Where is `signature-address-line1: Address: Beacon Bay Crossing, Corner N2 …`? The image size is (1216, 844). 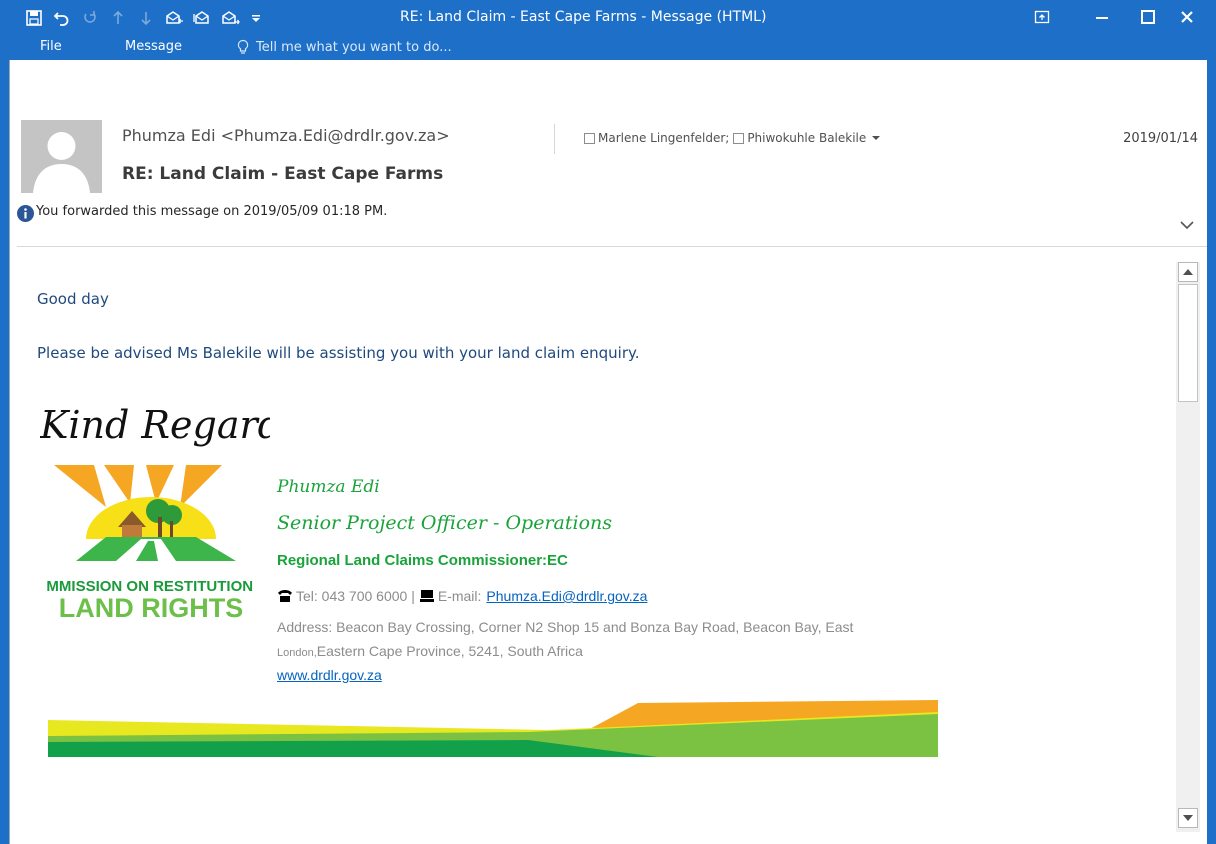 signature-address-line1: Address: Beacon Bay Crossing, Corner N2 … is located at coordinates (565, 627).